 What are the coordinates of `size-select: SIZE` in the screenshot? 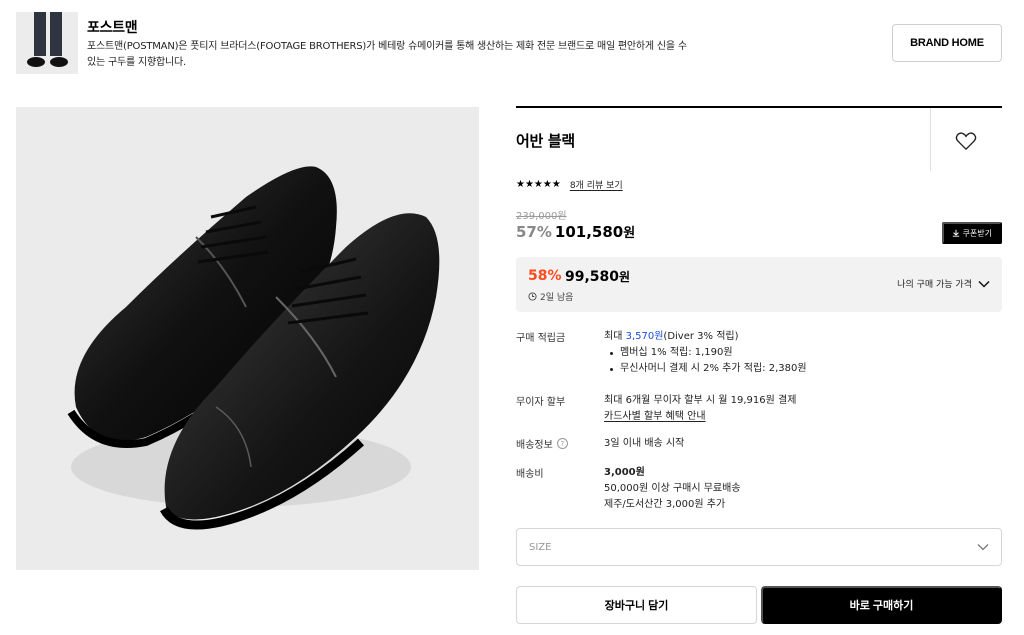 It's located at (759, 547).